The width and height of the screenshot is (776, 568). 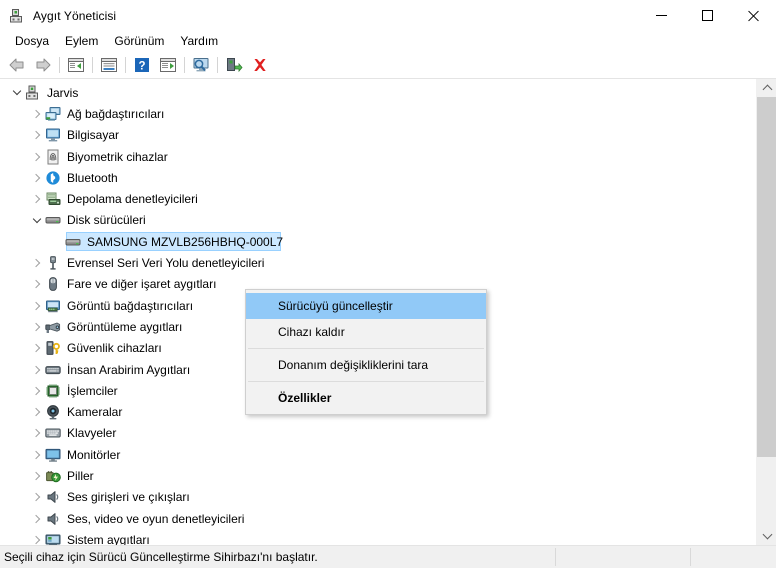 What do you see at coordinates (142, 284) in the screenshot?
I see `tree-item-label: Fare ve diğer işaret aygıtları` at bounding box center [142, 284].